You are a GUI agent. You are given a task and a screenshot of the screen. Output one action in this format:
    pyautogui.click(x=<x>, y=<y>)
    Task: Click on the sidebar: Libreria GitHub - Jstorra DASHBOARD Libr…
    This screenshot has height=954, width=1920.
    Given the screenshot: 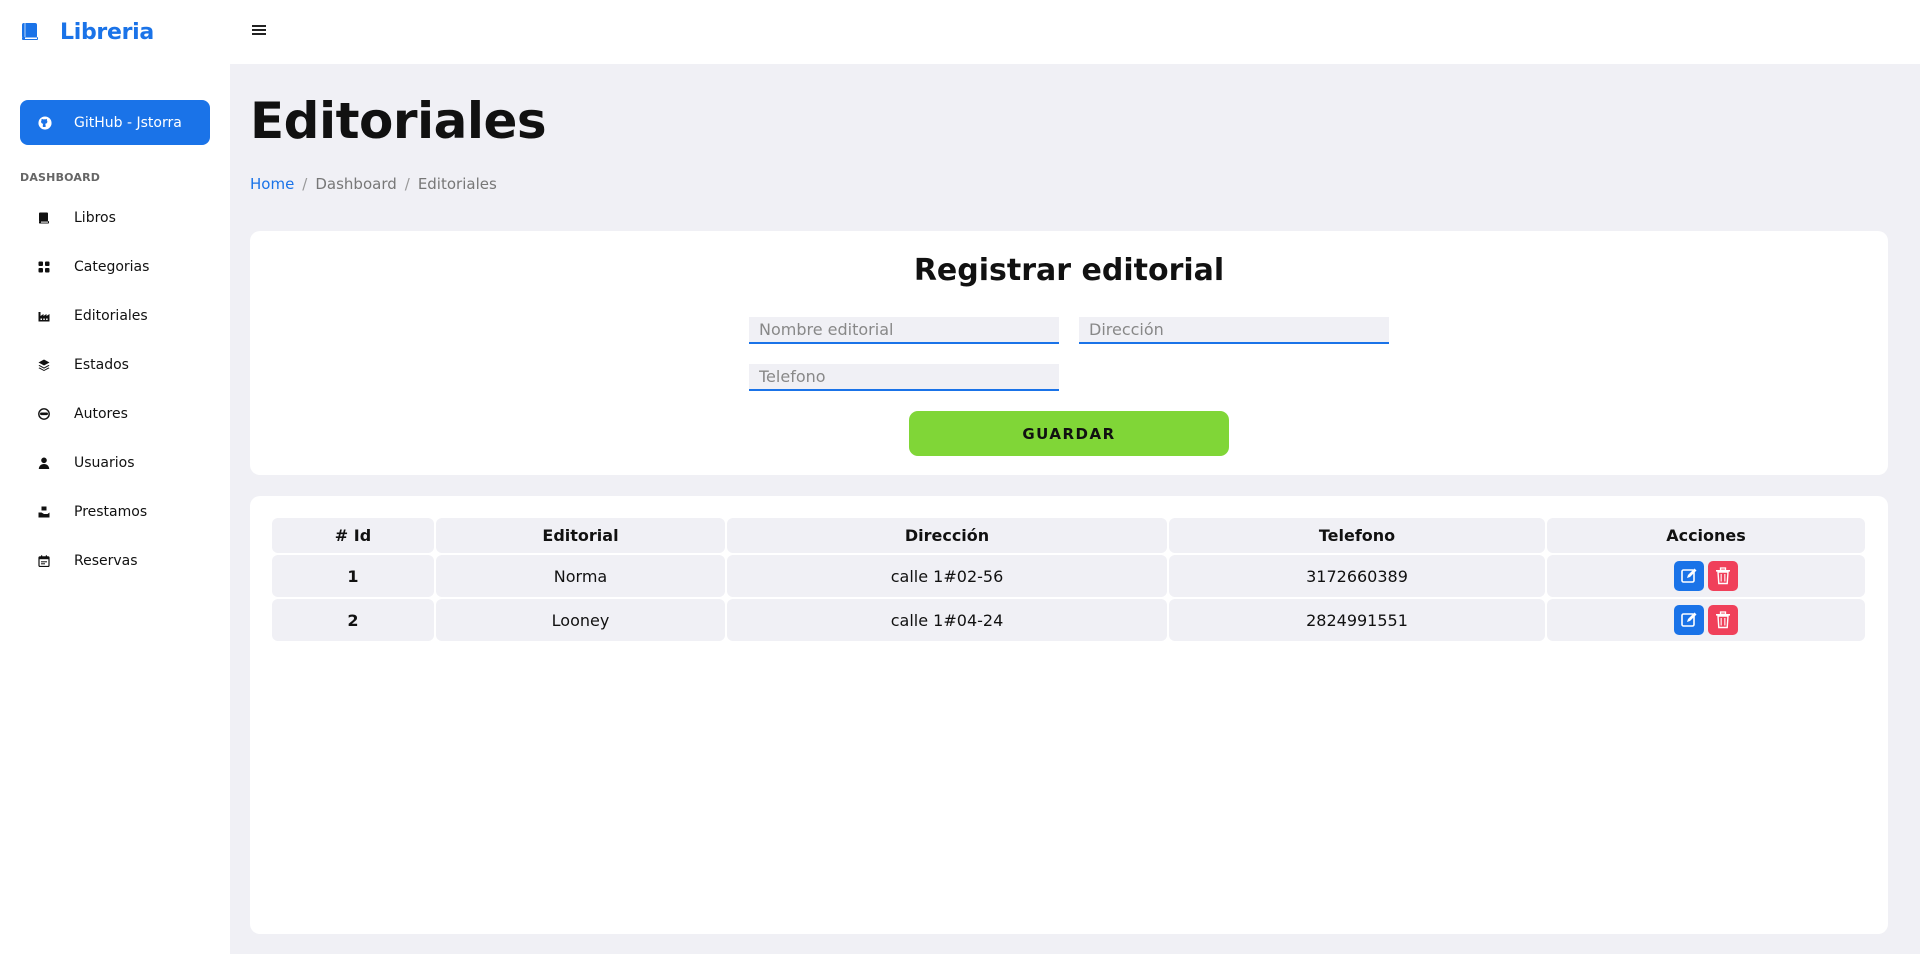 What is the action you would take?
    pyautogui.click(x=115, y=477)
    